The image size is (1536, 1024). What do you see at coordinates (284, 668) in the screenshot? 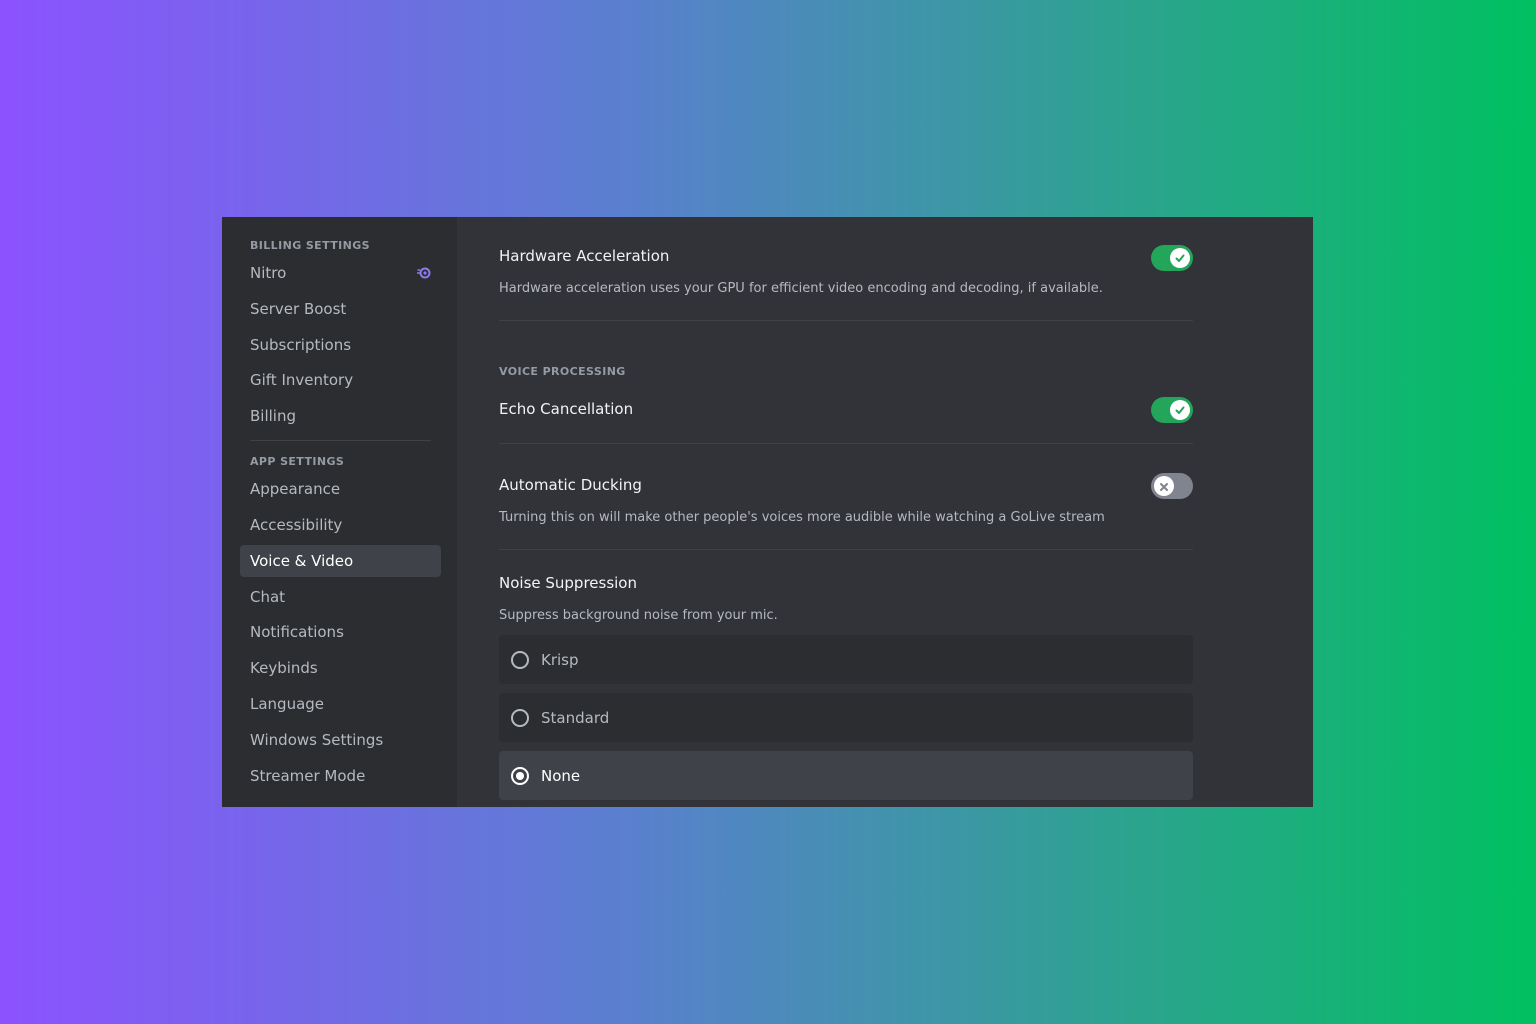
I see `sidebar-item-label: Keybinds` at bounding box center [284, 668].